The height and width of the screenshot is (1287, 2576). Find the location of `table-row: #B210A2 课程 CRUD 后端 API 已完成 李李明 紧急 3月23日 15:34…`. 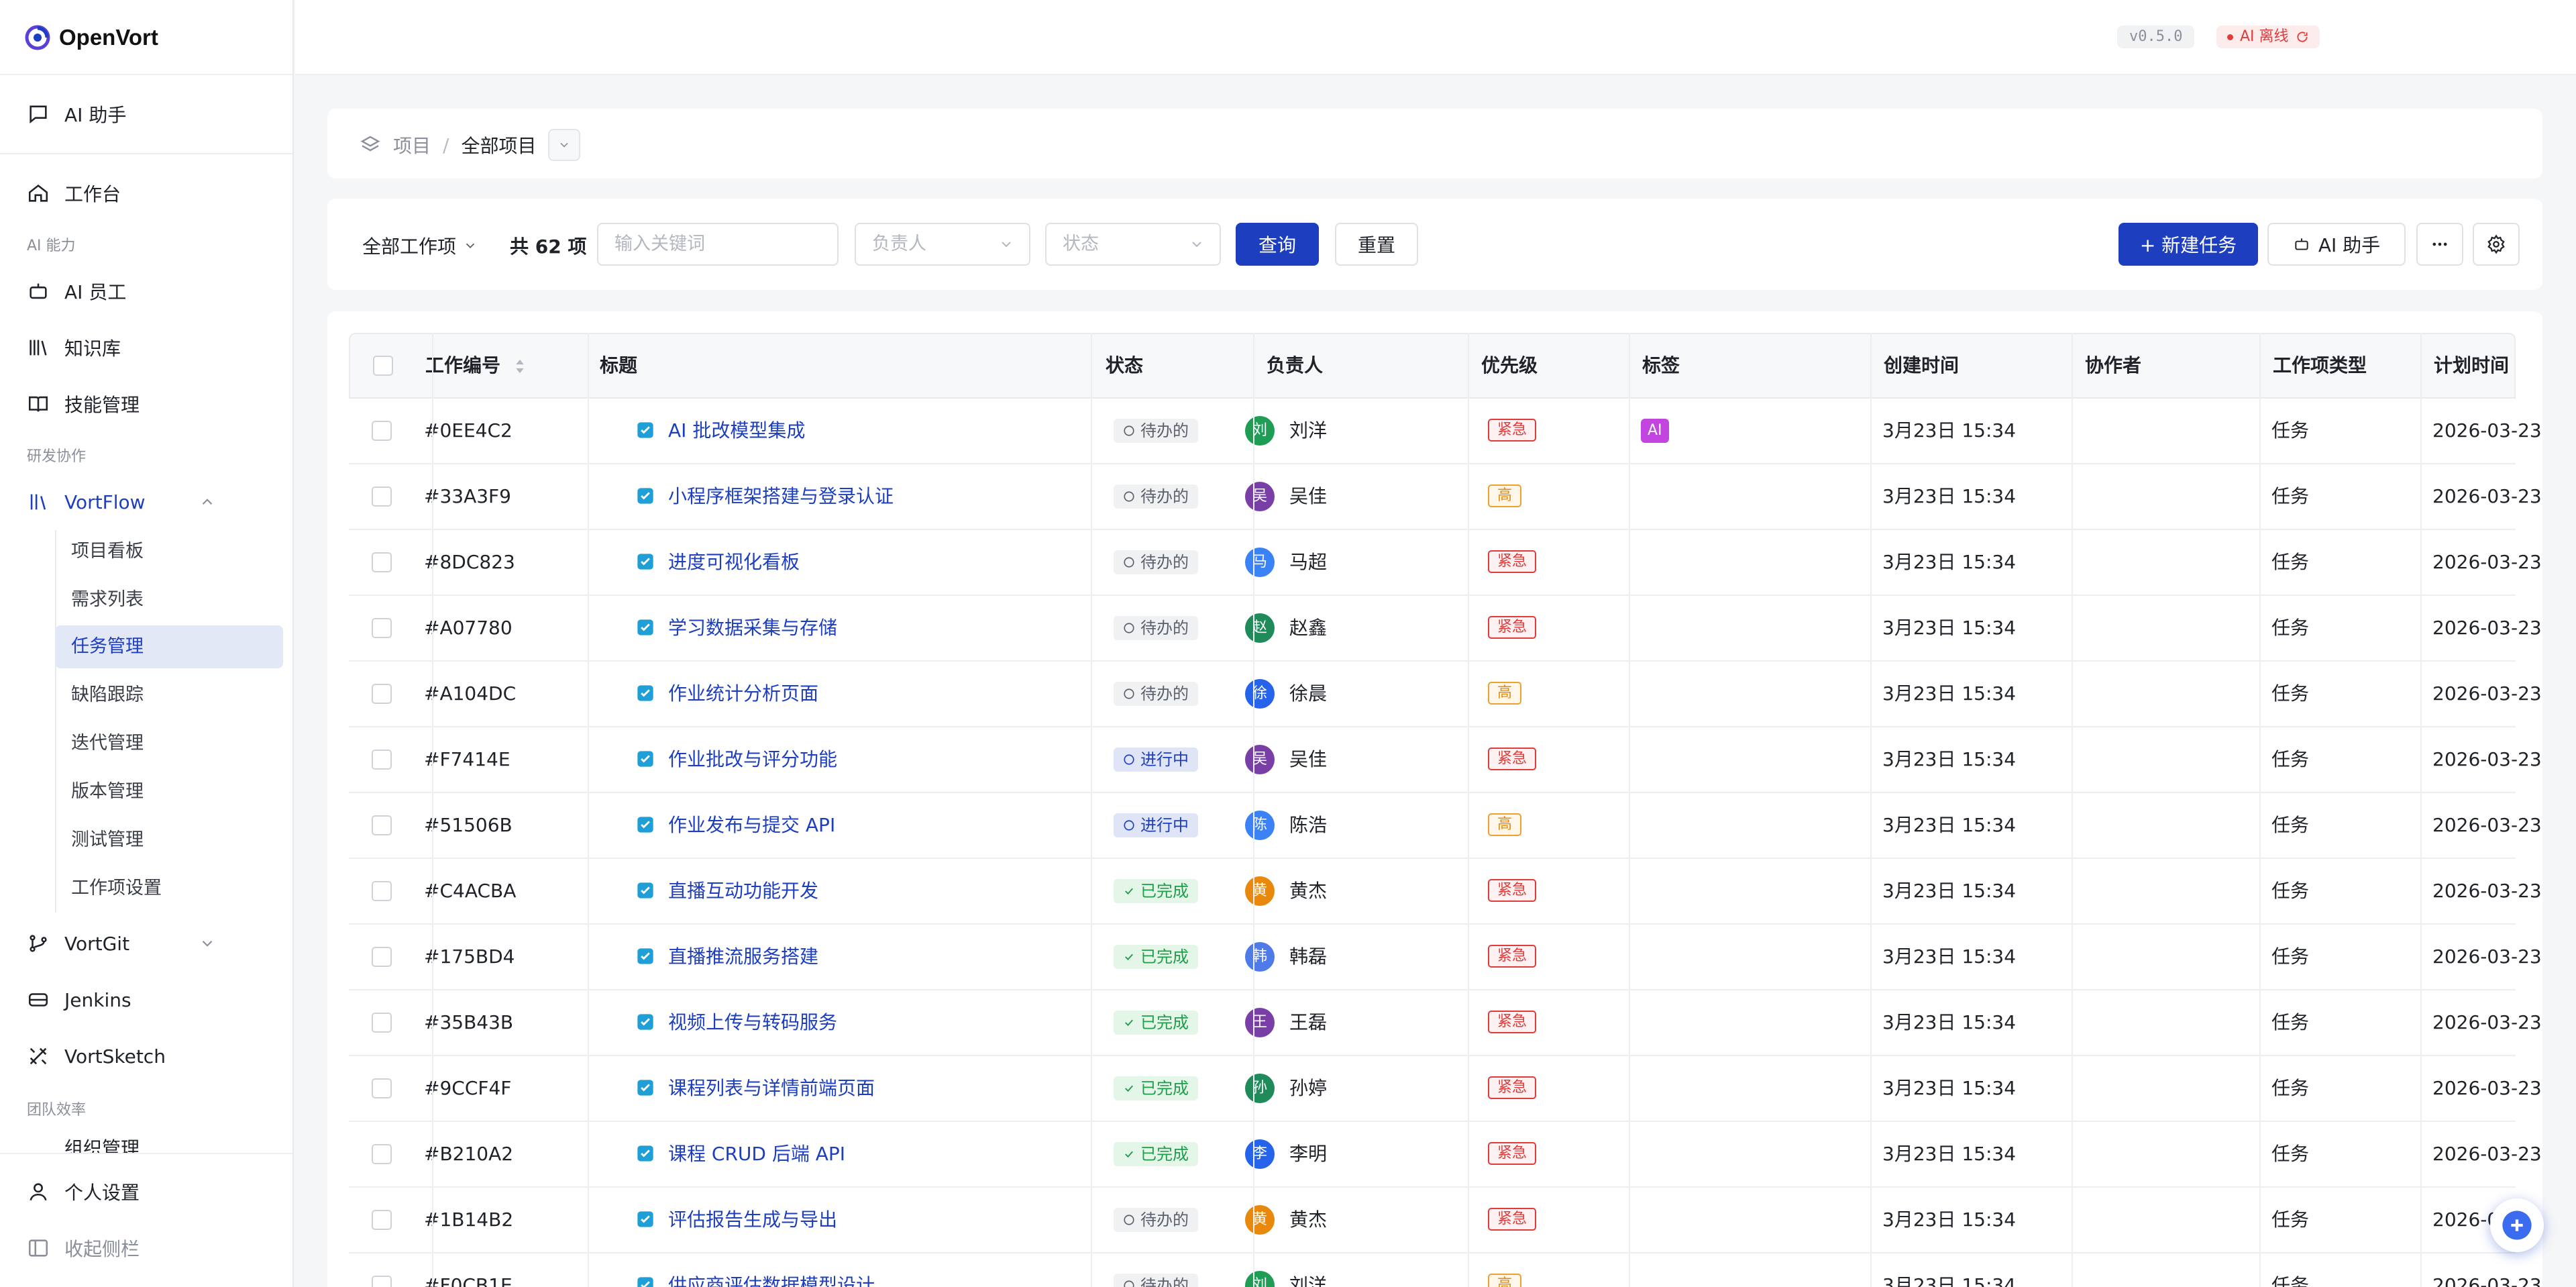

table-row: #B210A2 课程 CRUD 后端 API 已完成 李李明 紧急 3月23日 15:34… is located at coordinates (1445, 1155).